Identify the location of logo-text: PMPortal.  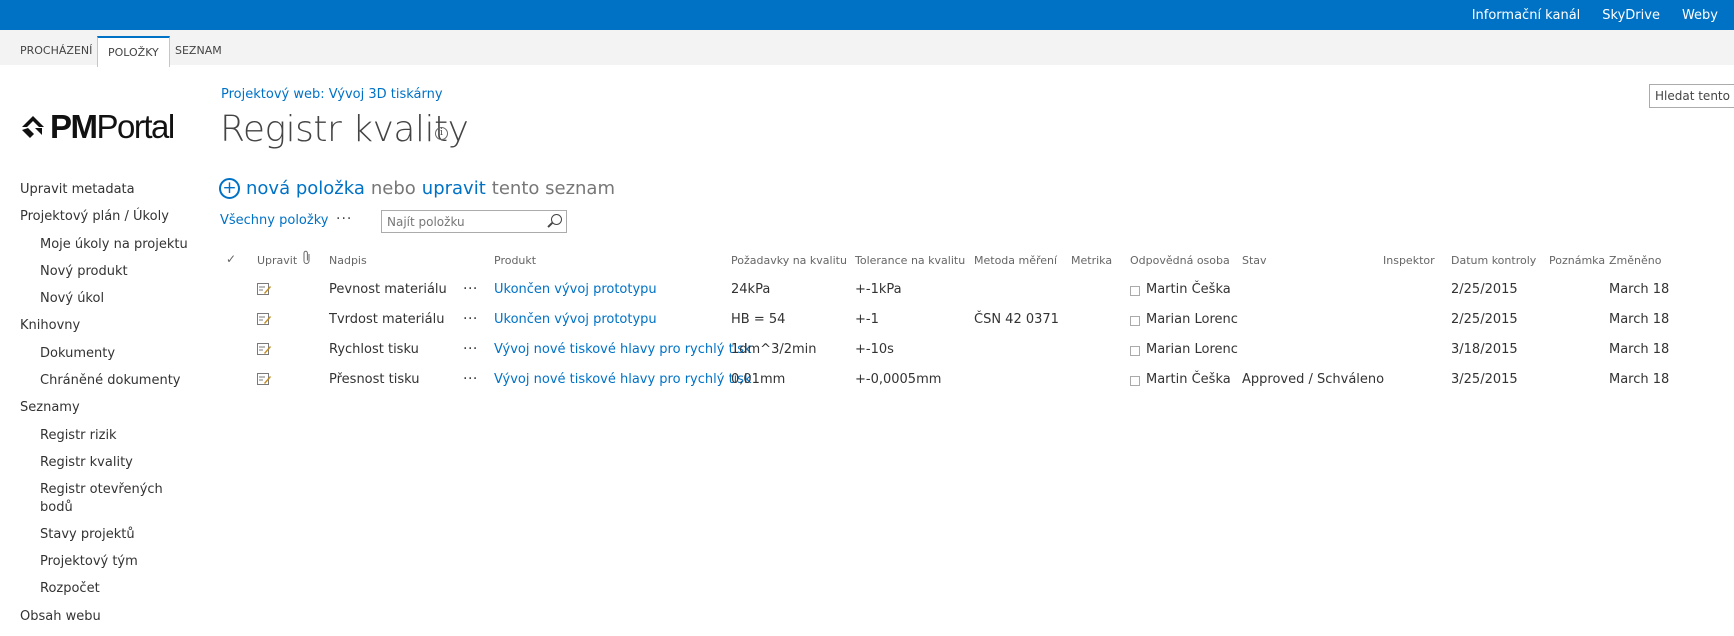
(112, 126).